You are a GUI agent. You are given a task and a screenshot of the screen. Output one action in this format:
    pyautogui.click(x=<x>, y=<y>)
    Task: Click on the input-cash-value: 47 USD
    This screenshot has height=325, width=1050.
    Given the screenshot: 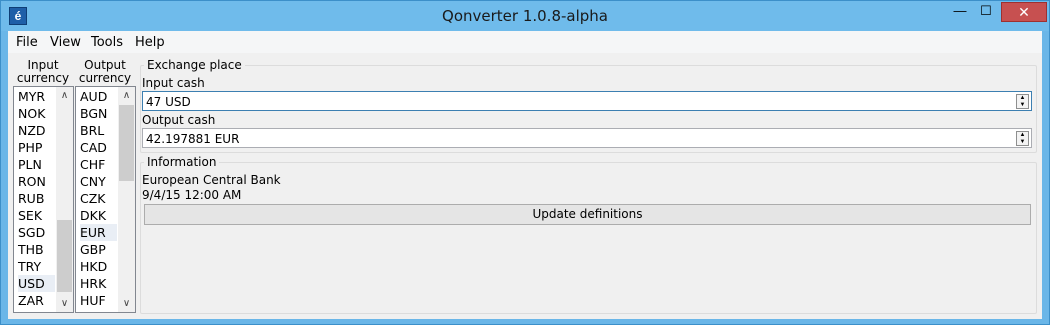 What is the action you would take?
    pyautogui.click(x=168, y=102)
    